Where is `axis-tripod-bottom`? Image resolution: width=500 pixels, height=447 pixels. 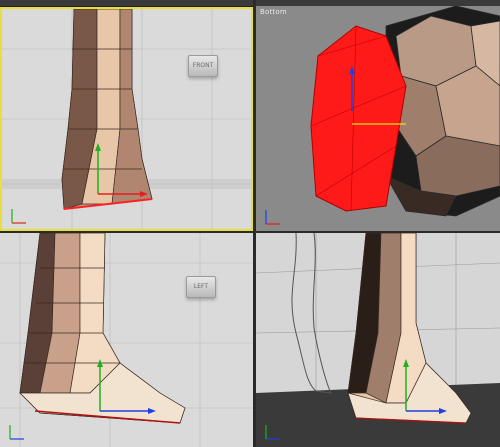
axis-tripod-bottom is located at coordinates (272, 217).